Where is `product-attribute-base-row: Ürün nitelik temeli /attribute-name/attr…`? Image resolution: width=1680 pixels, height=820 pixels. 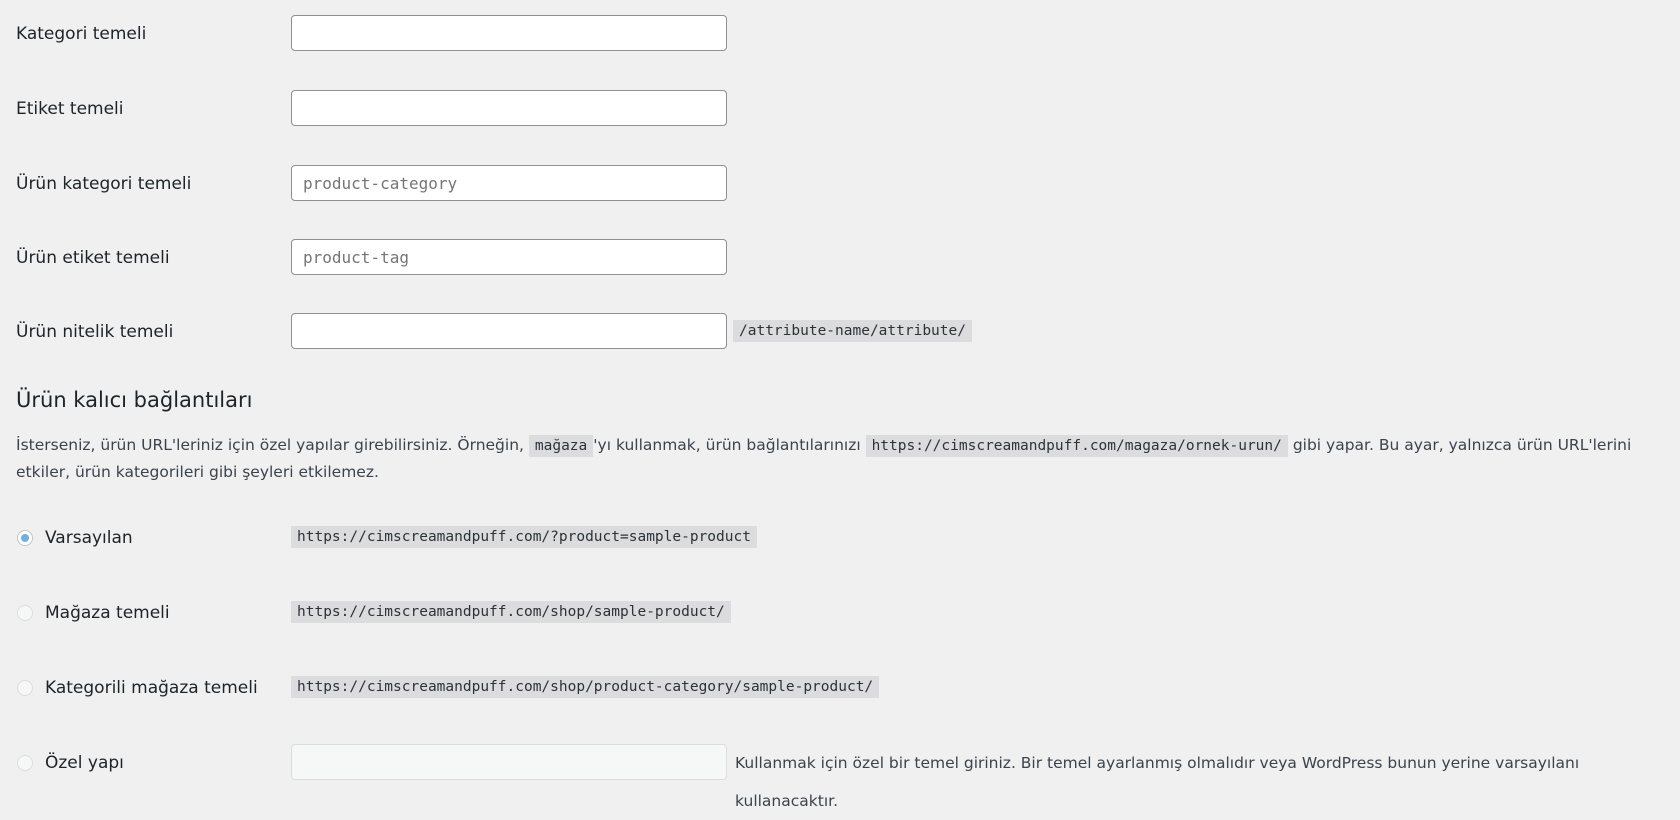
product-attribute-base-row: Ürün nitelik temeli /attribute-name/attr… is located at coordinates (840, 332).